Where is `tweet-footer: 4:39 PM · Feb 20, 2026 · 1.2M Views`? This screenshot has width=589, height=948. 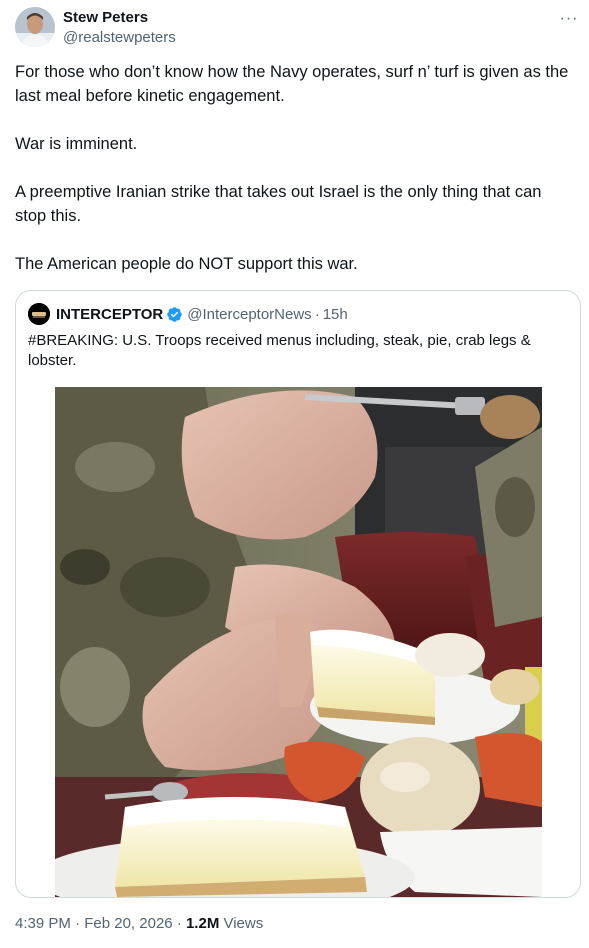 tweet-footer: 4:39 PM · Feb 20, 2026 · 1.2M Views is located at coordinates (139, 923).